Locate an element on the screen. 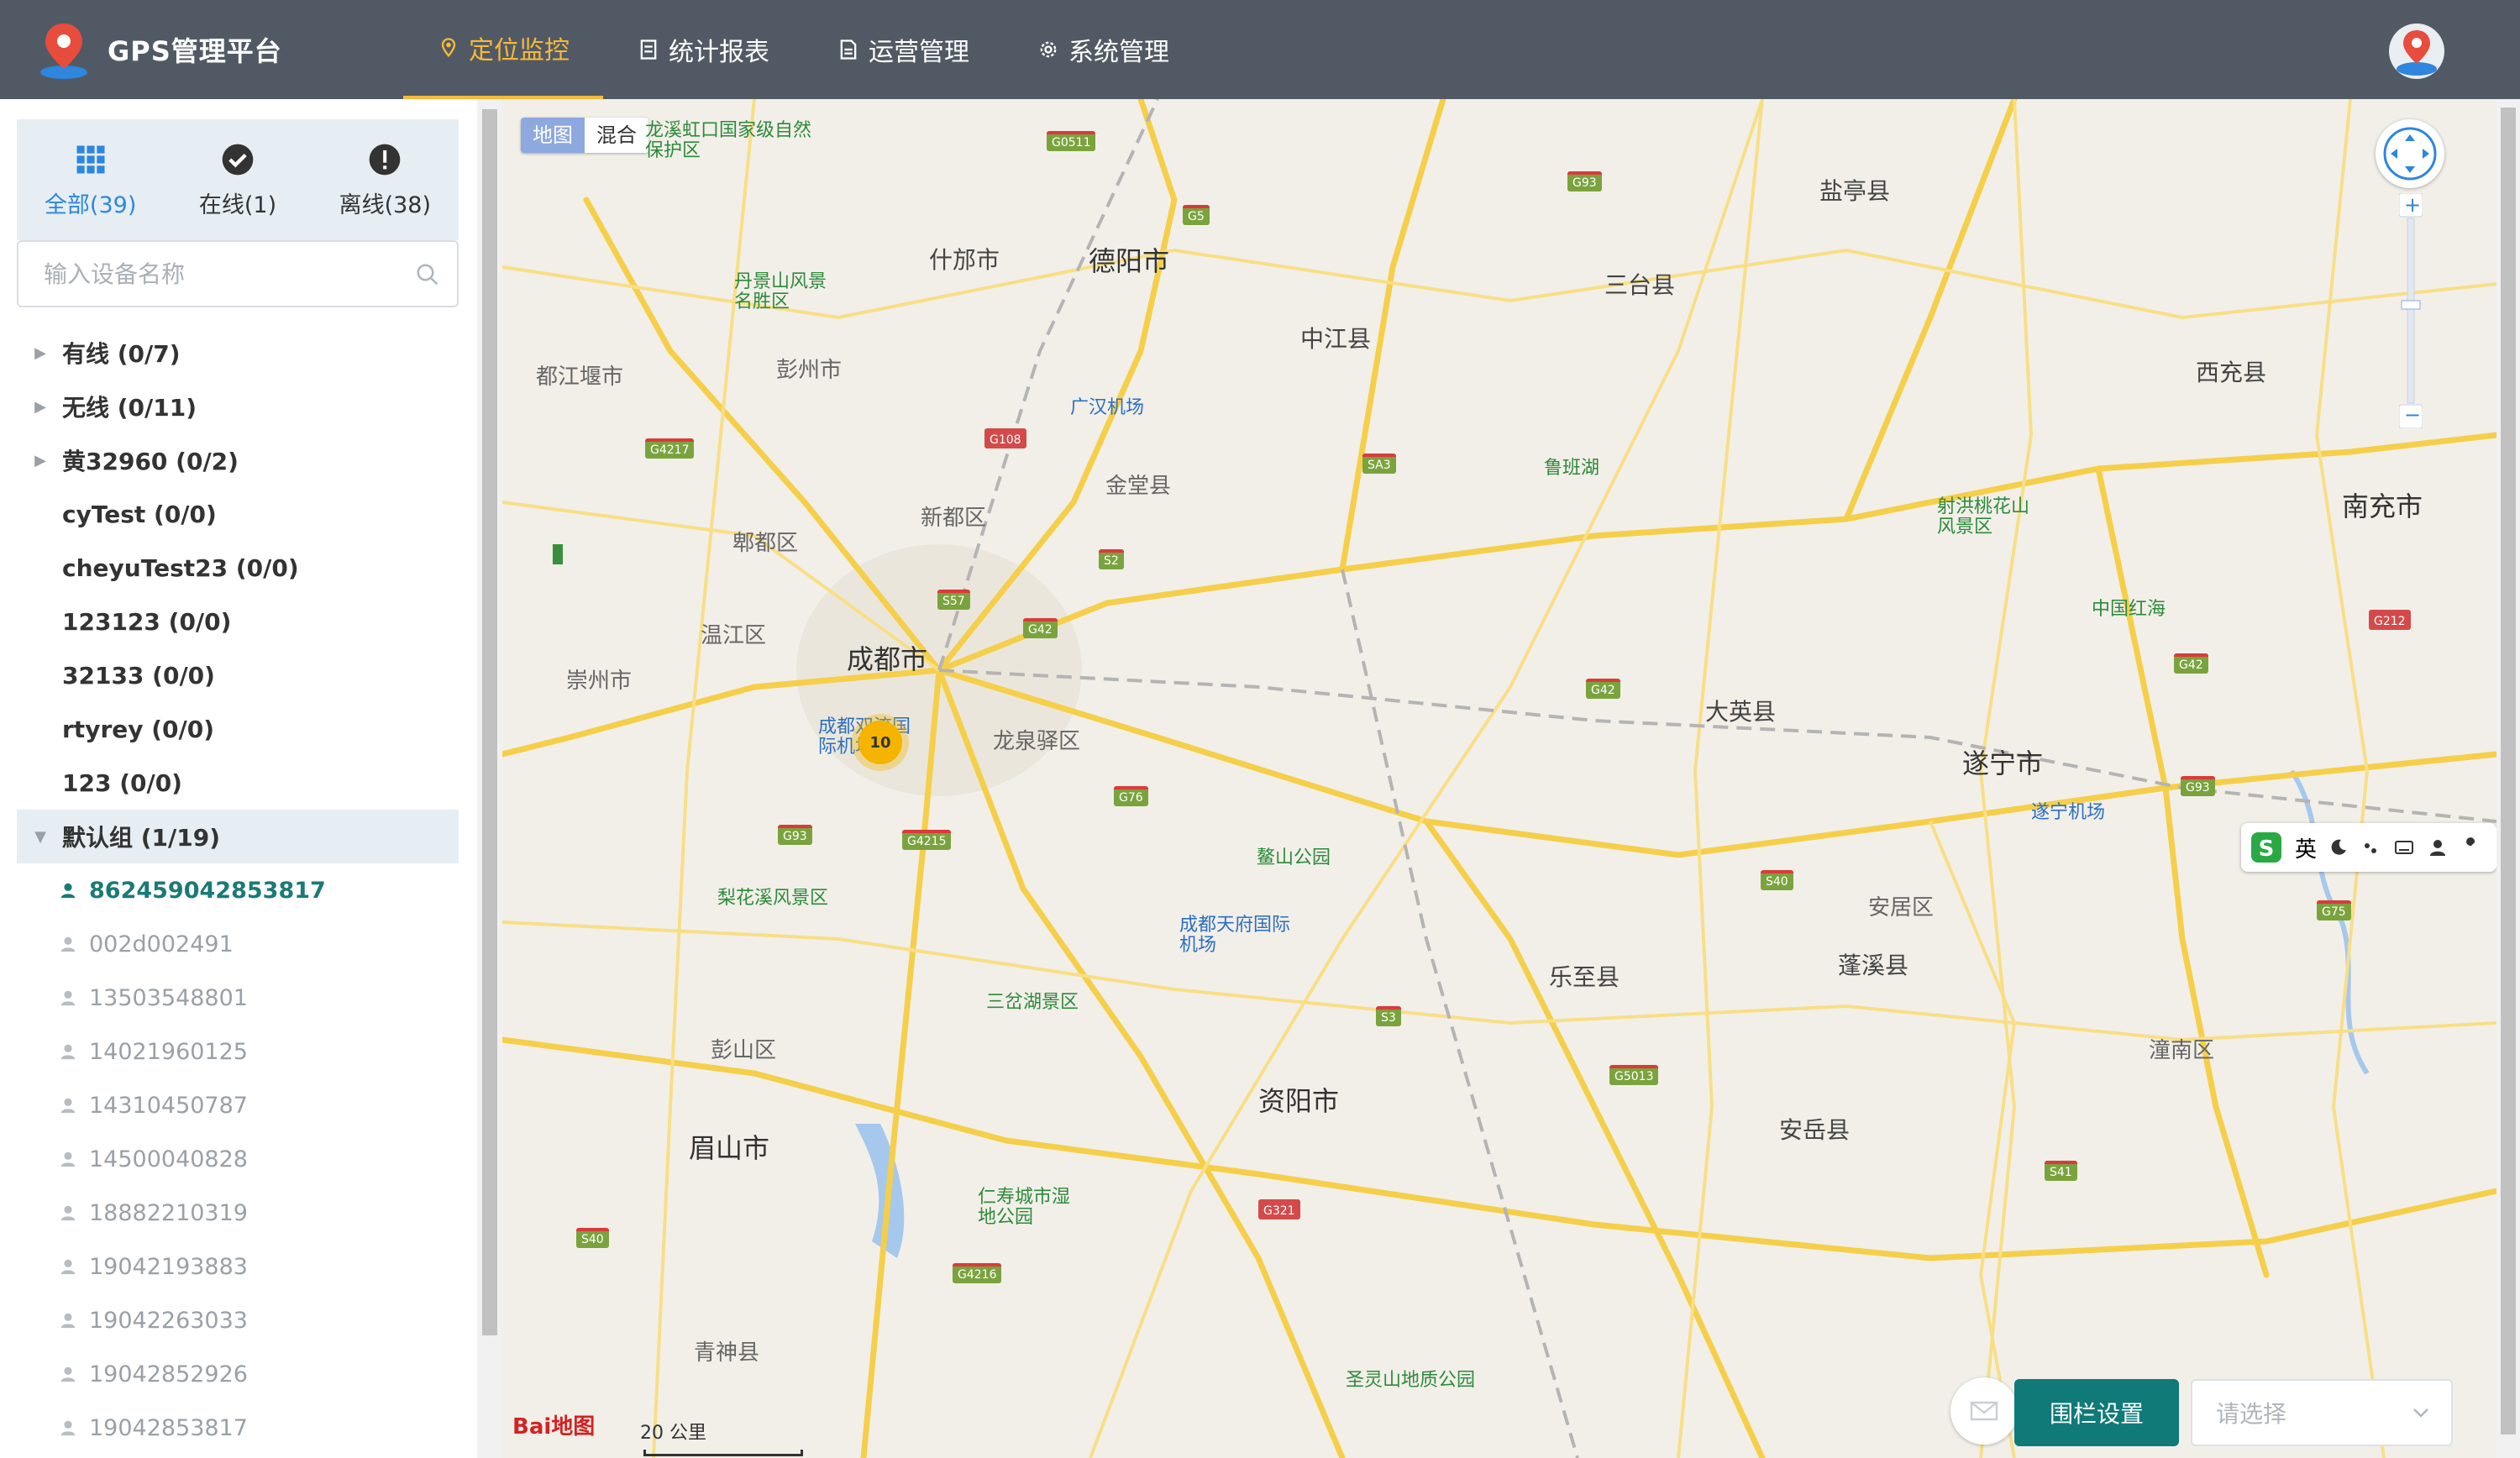  keyboard-icon is located at coordinates (2404, 847).